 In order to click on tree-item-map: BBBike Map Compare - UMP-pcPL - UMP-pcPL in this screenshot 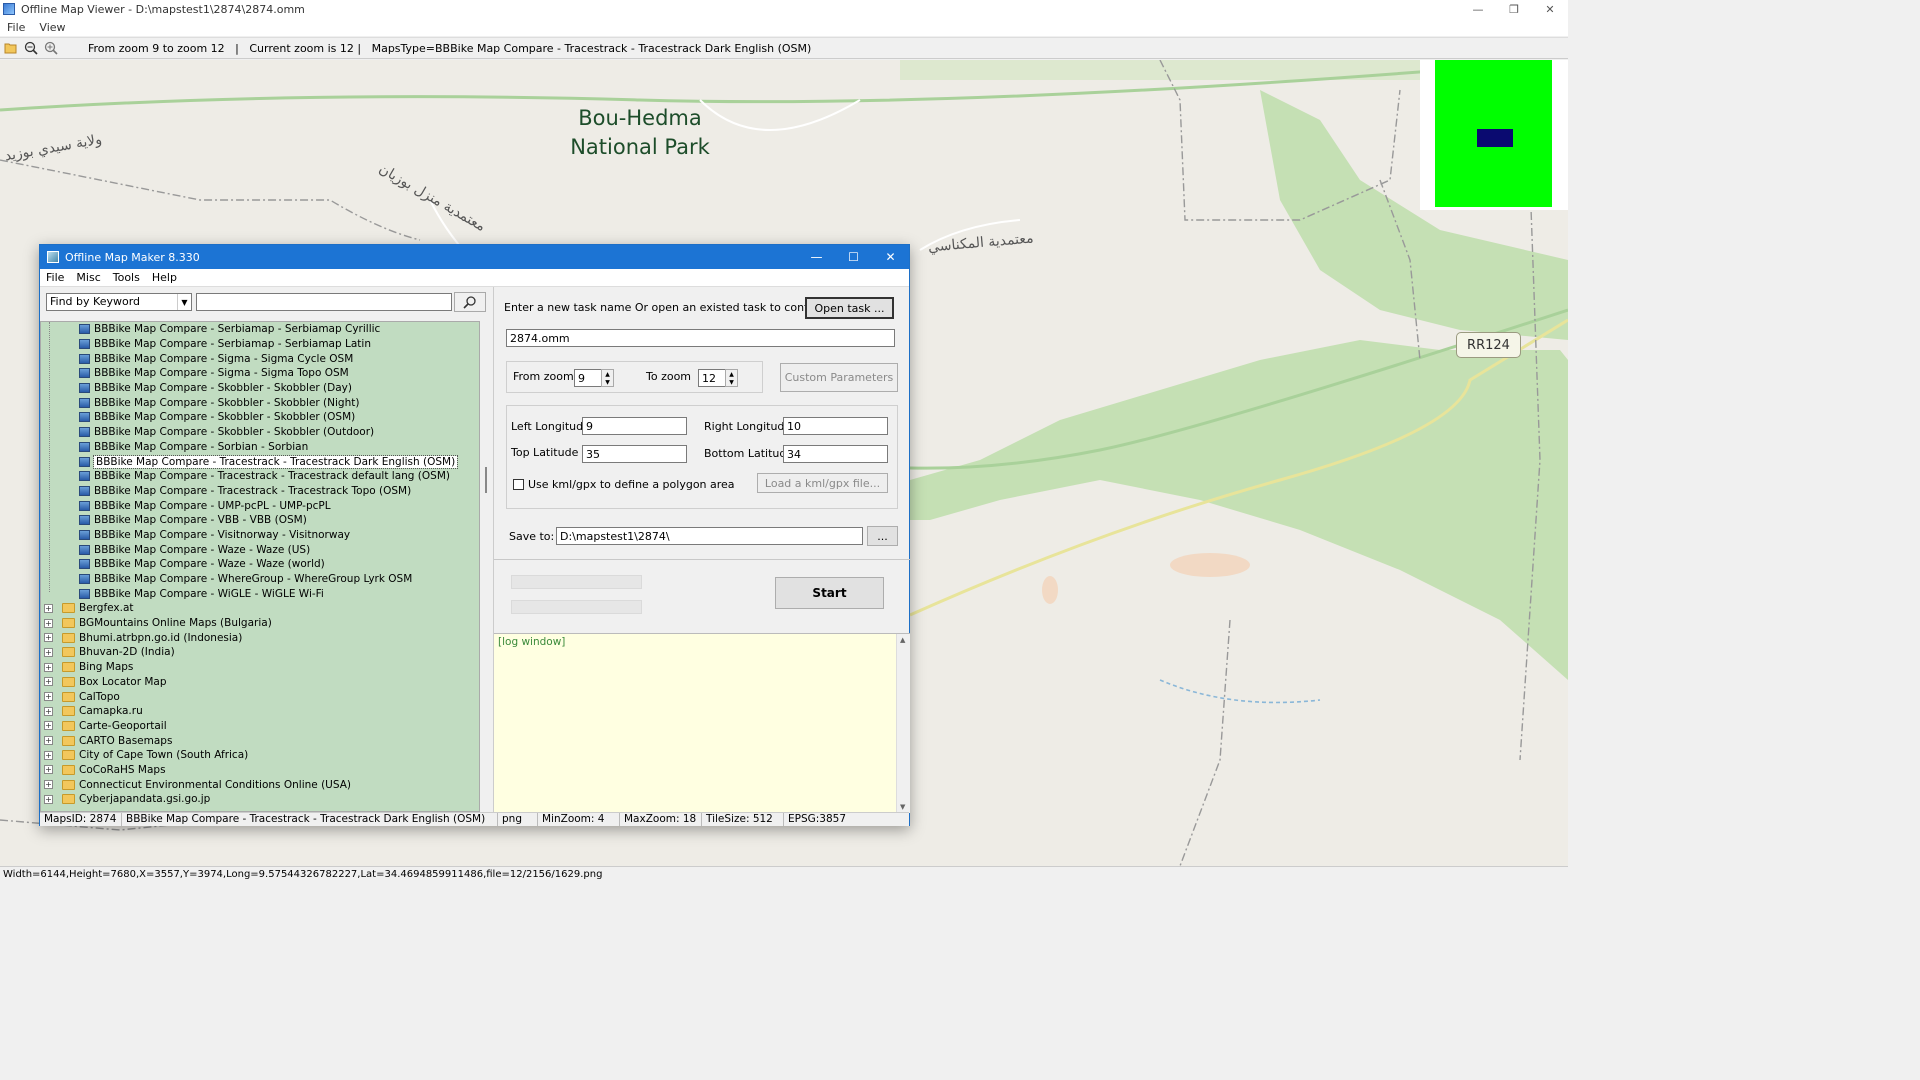, I will do `click(260, 505)`.